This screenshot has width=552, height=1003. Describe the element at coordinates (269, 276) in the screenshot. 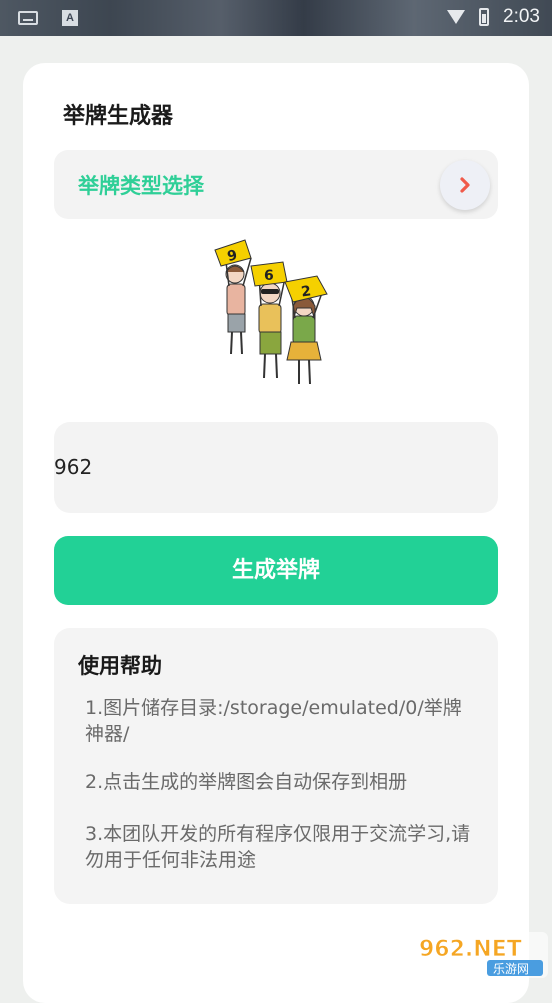

I see `sign-digit-middle: 6` at that location.